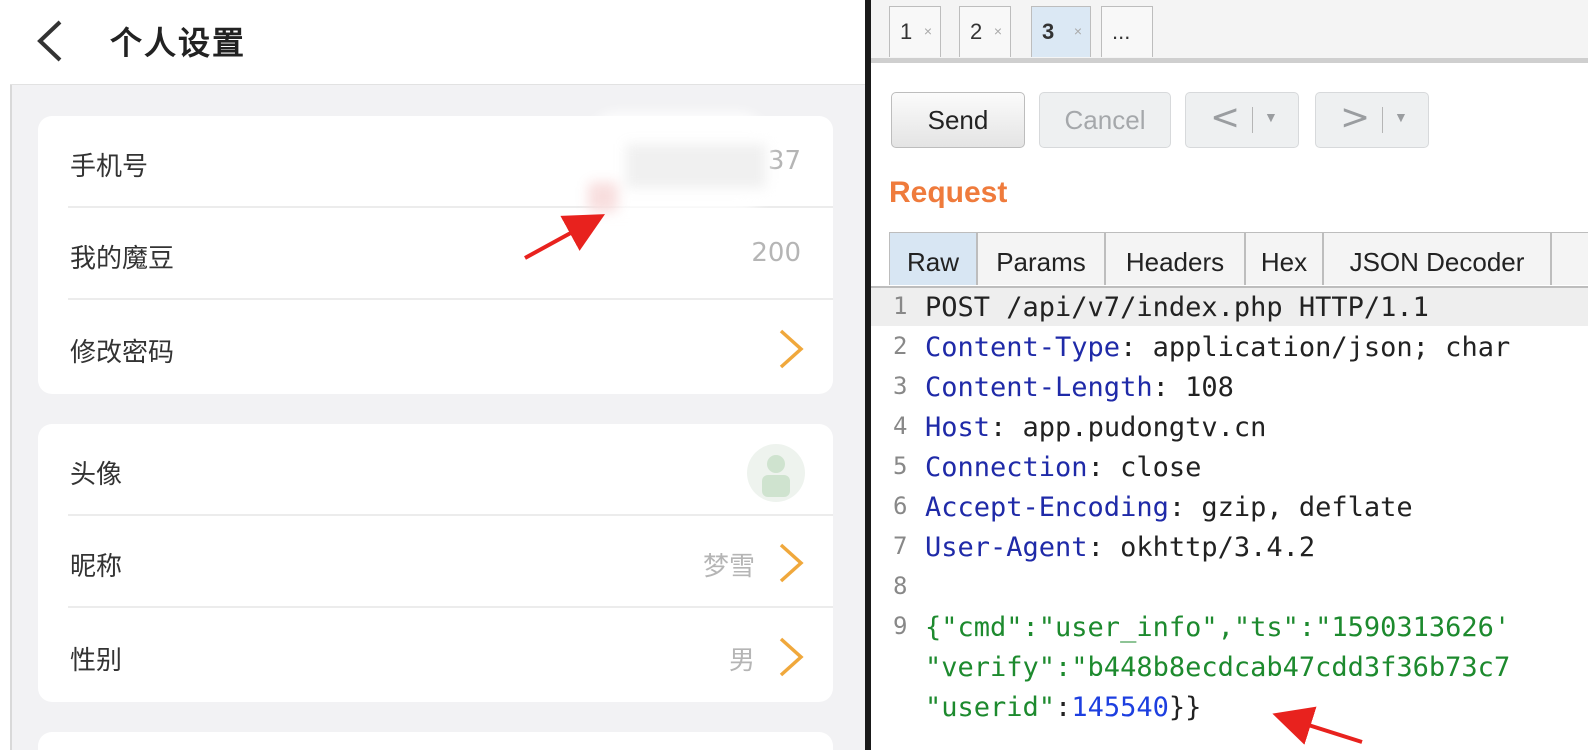 The image size is (1588, 750). What do you see at coordinates (741, 661) in the screenshot?
I see `gender-value: 男` at bounding box center [741, 661].